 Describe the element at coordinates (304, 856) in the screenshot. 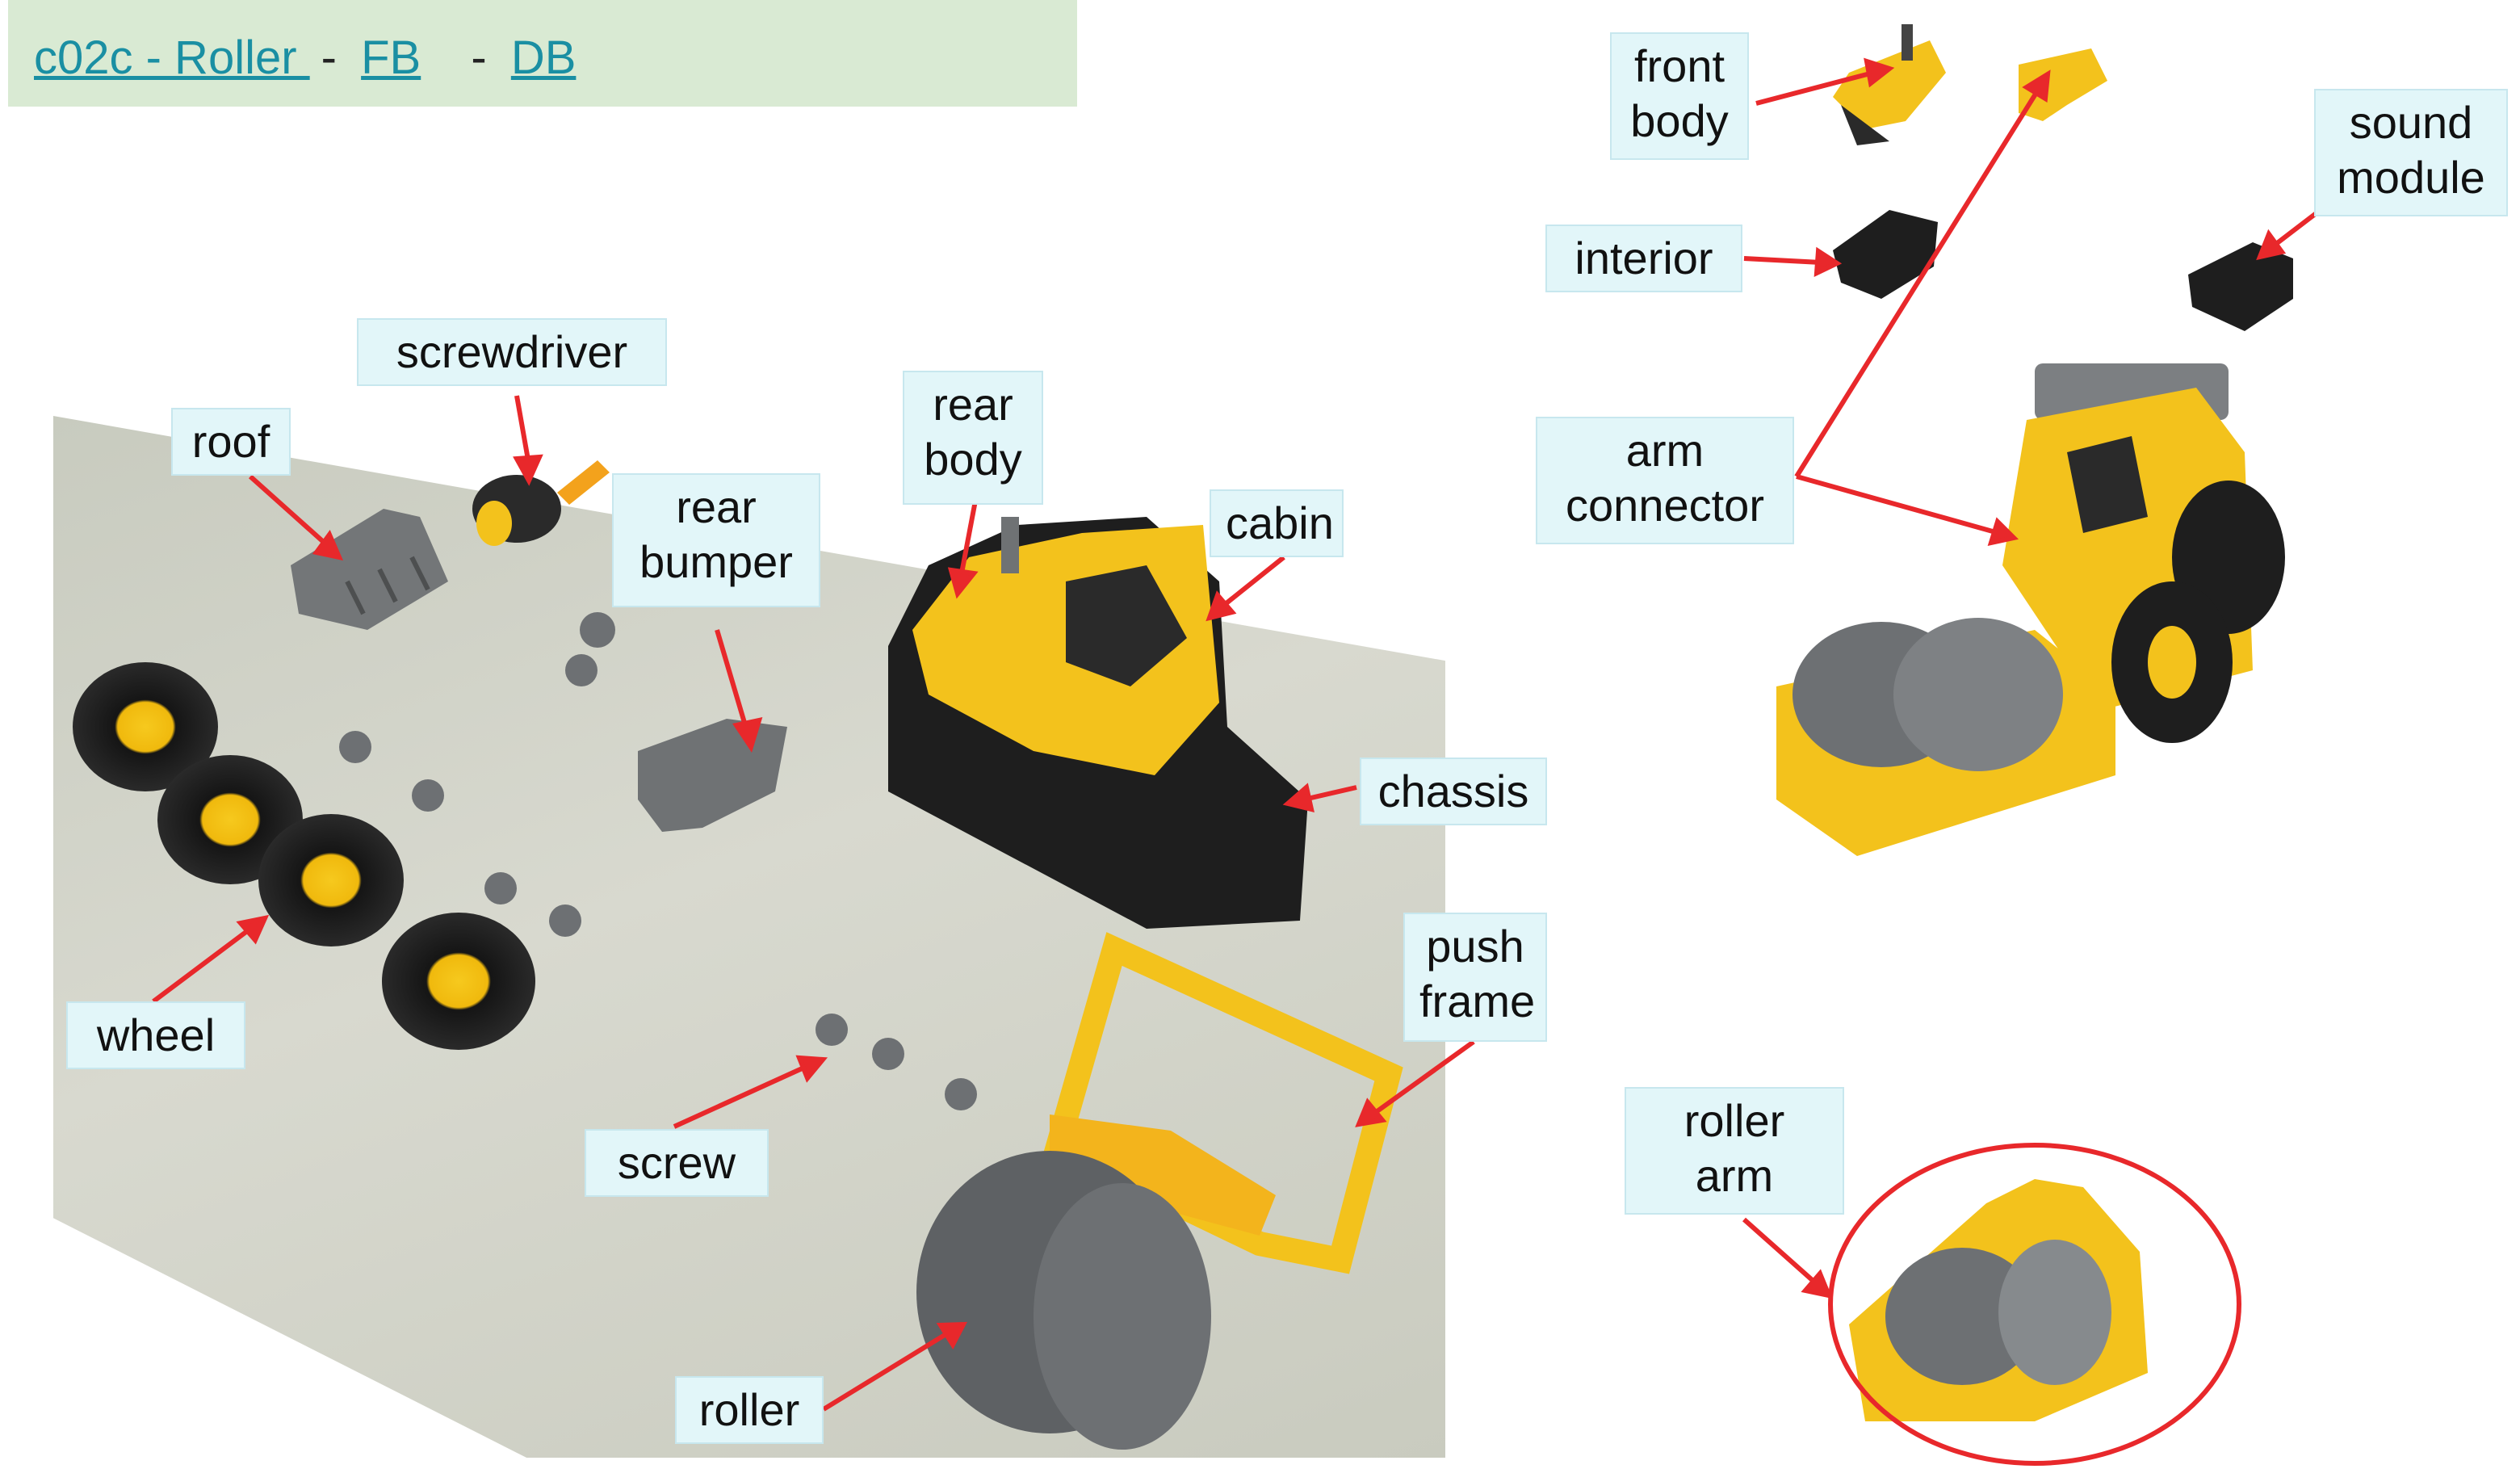

I see `wheel-part` at that location.